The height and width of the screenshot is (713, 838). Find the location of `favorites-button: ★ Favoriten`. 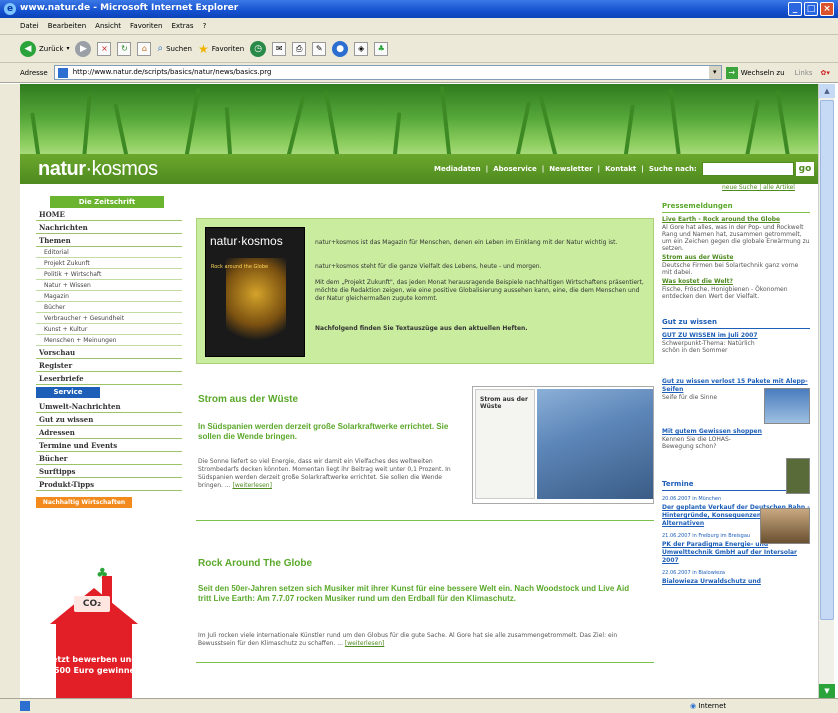

favorites-button: ★ Favoriten is located at coordinates (221, 49).